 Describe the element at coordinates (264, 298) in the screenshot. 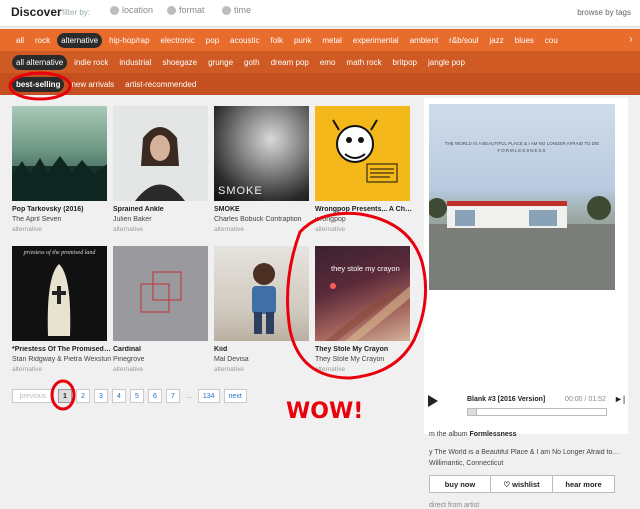

I see `album-art-child` at that location.